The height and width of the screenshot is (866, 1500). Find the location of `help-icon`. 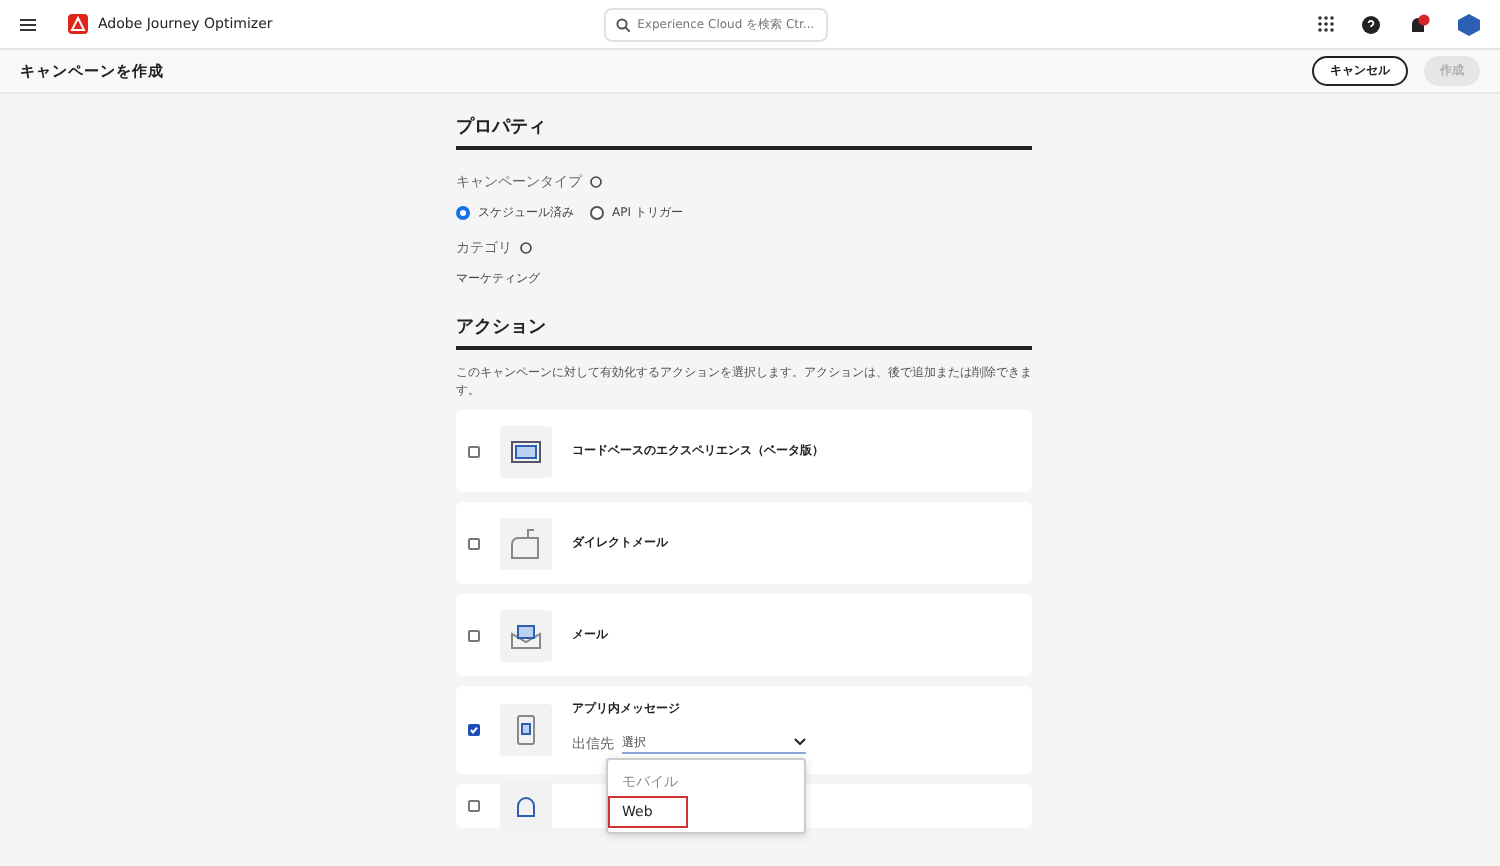

help-icon is located at coordinates (1371, 24).